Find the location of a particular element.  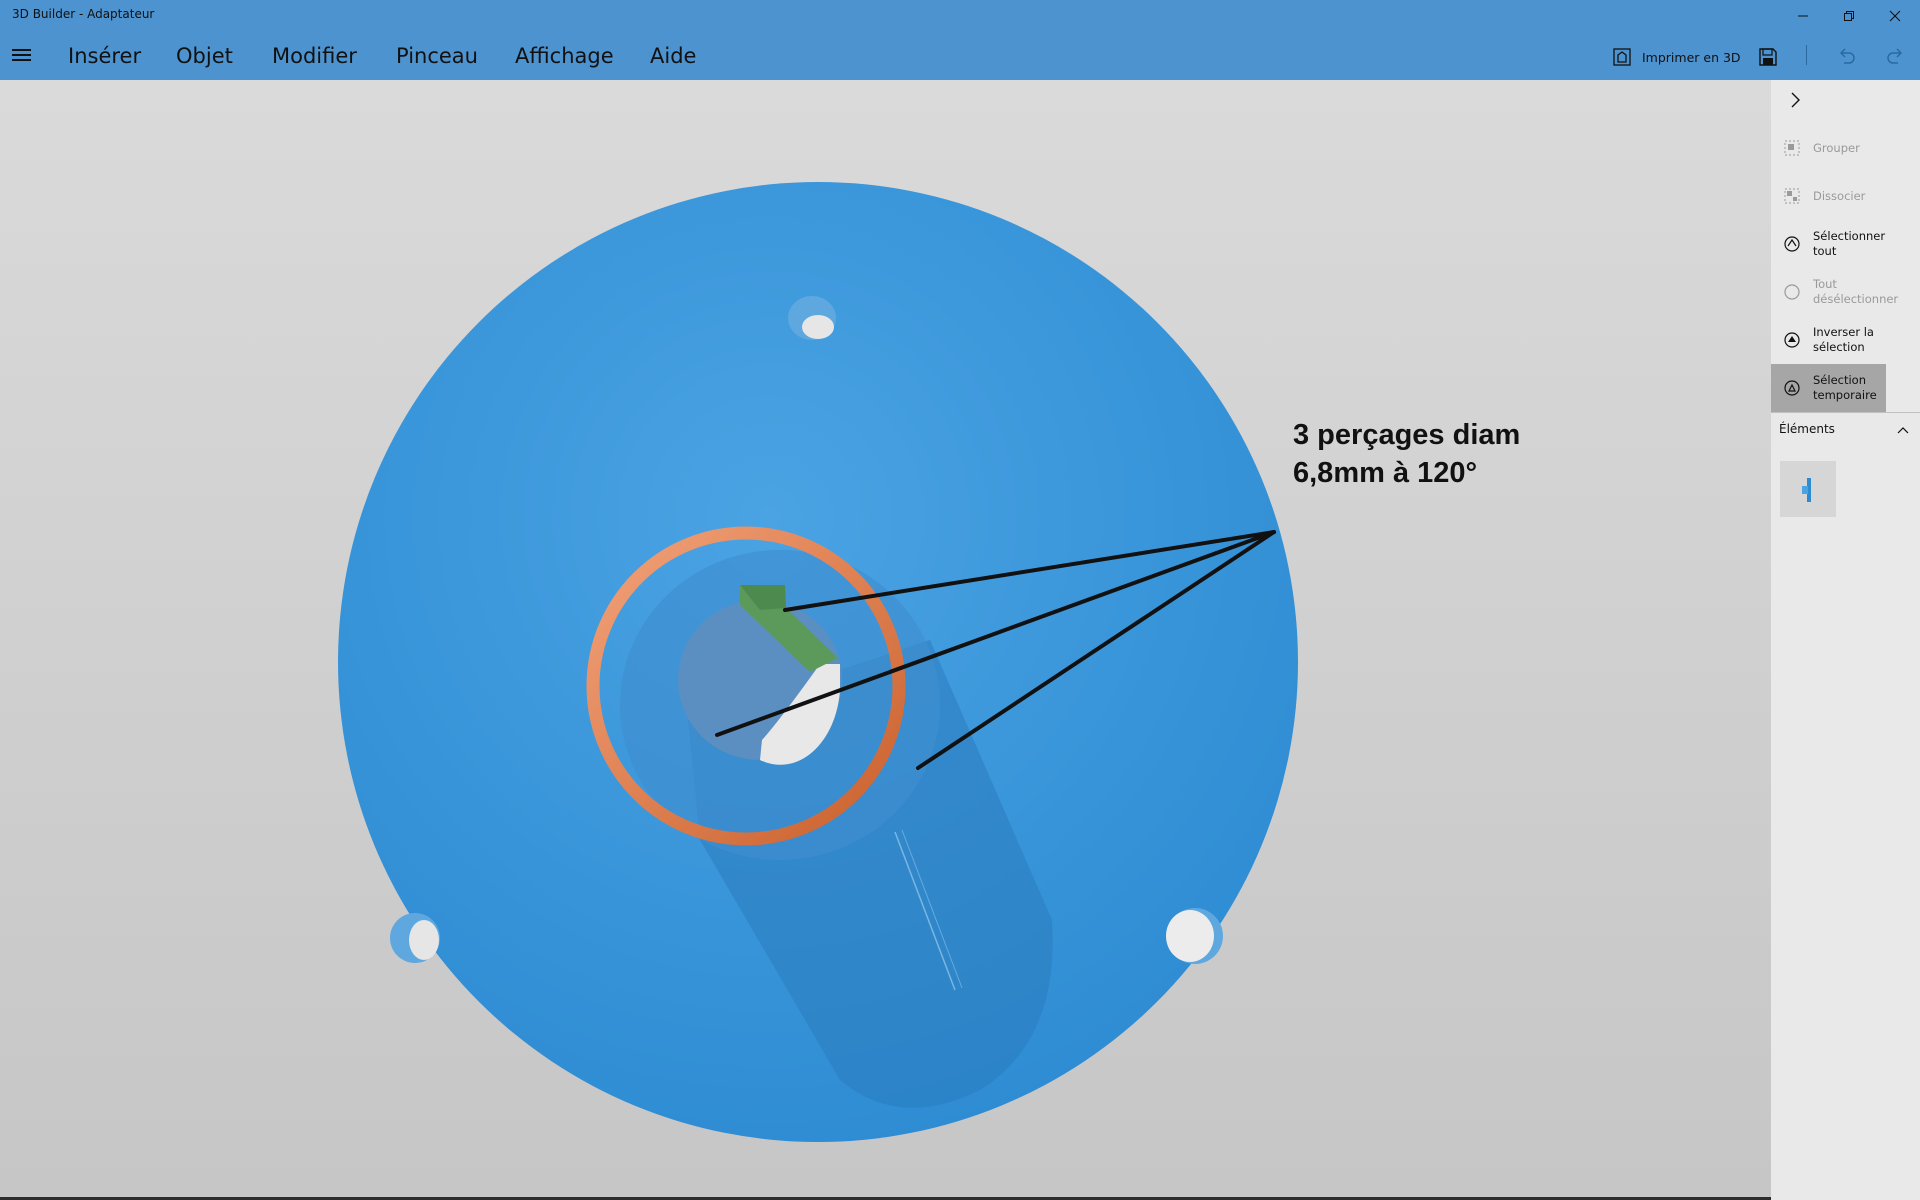

group-label: Grouper is located at coordinates (1836, 147).